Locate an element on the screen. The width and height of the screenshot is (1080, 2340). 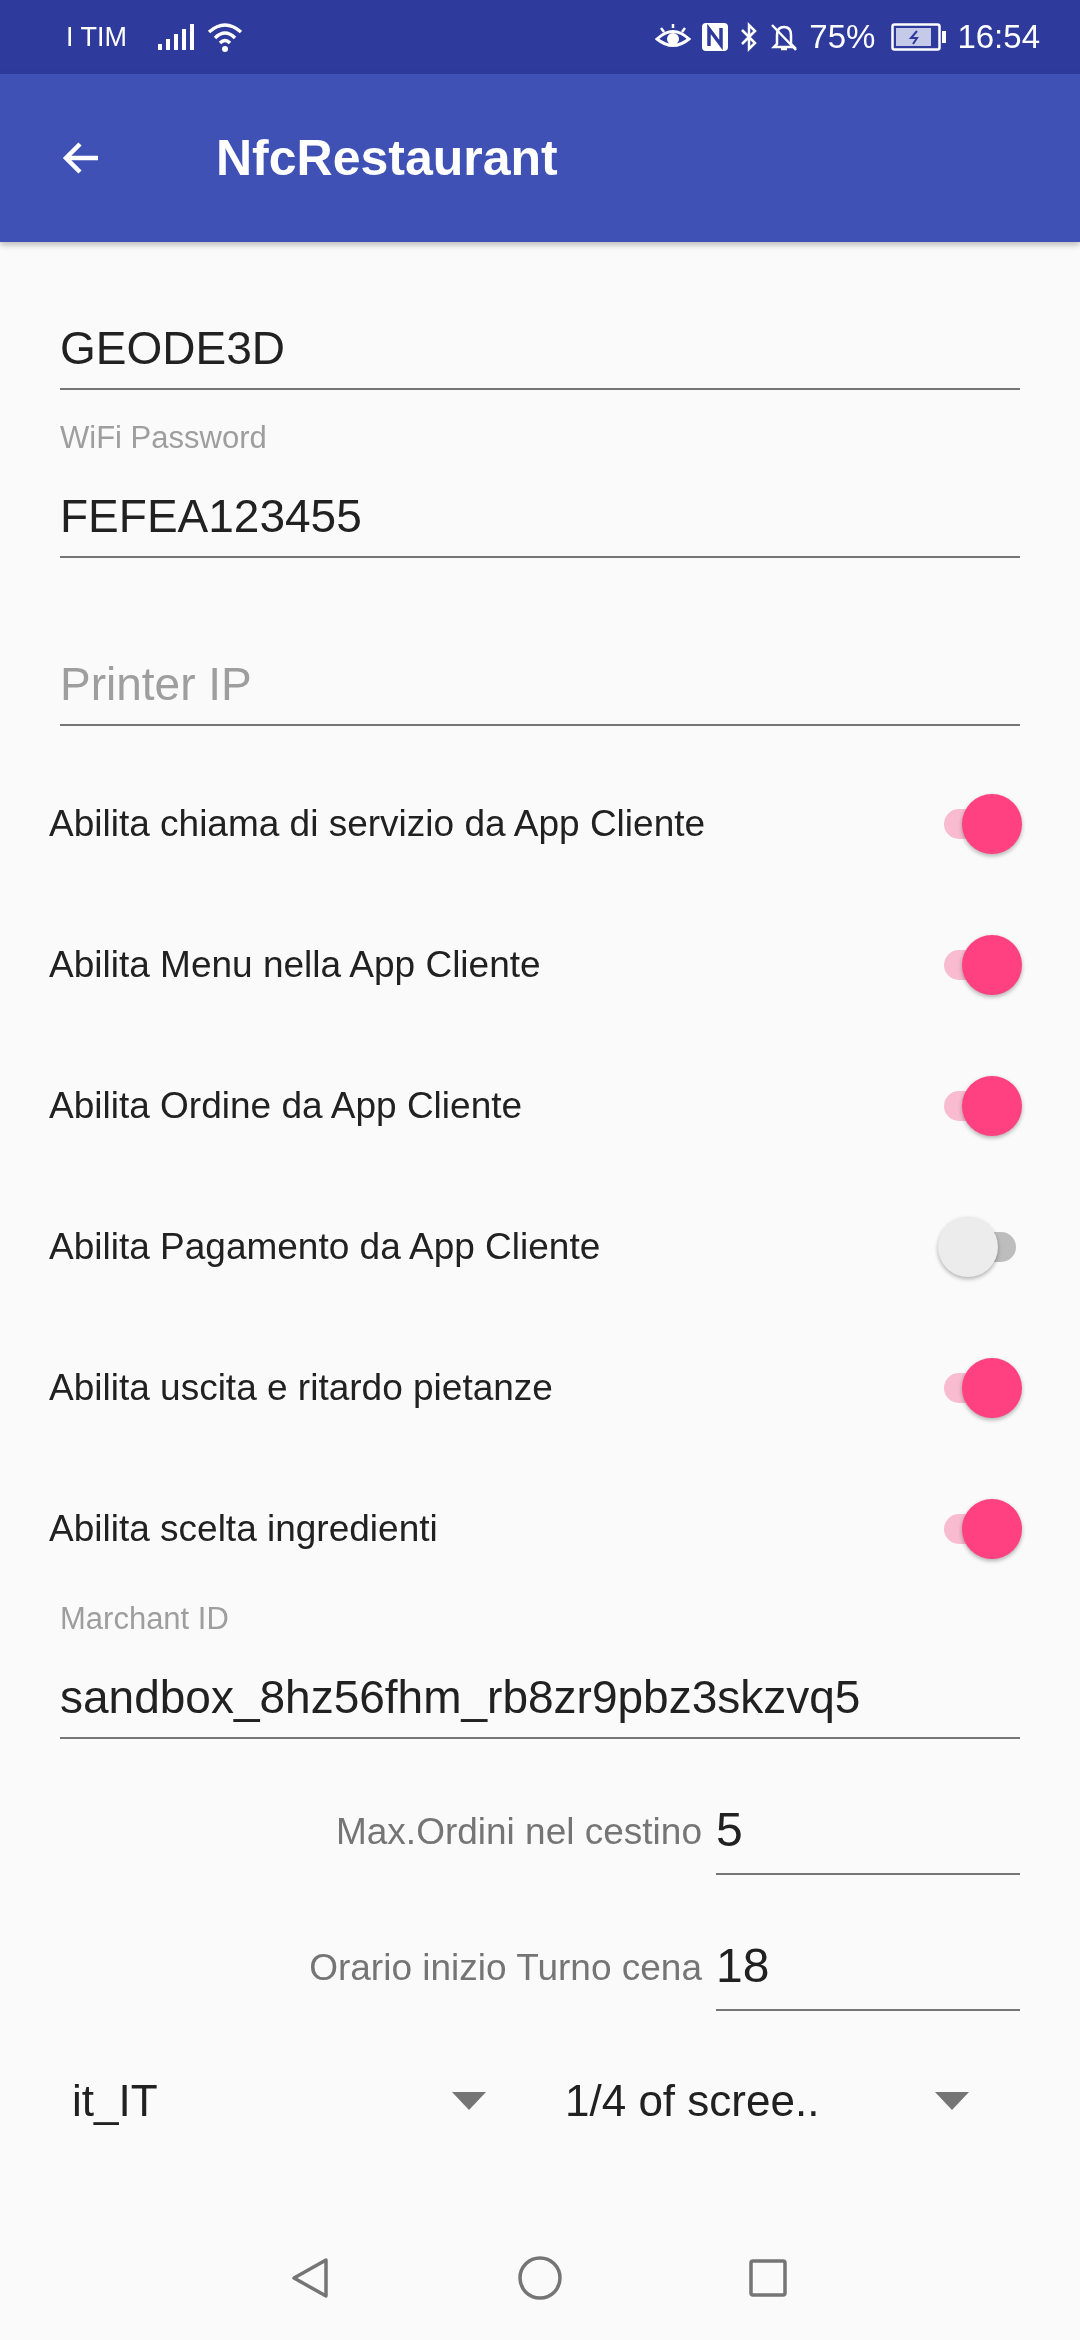
app-title: NfcRestaurant is located at coordinates (387, 158).